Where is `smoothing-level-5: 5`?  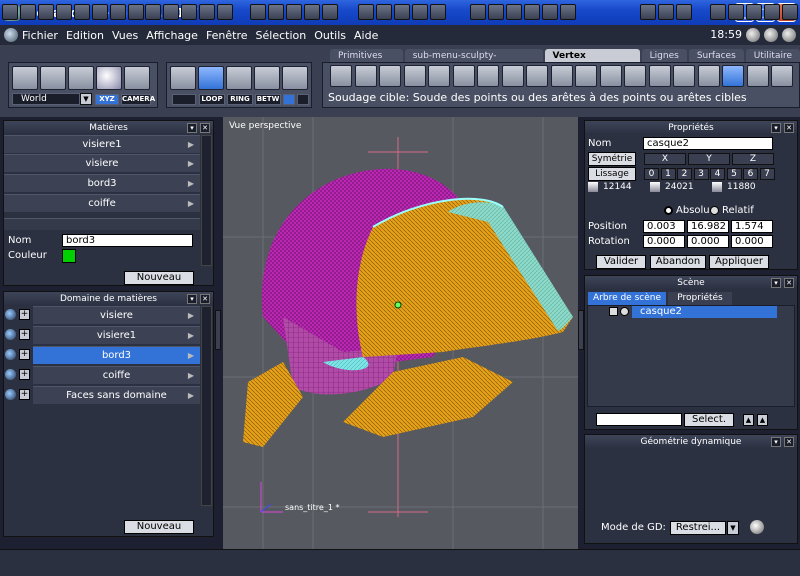 smoothing-level-5: 5 is located at coordinates (734, 174).